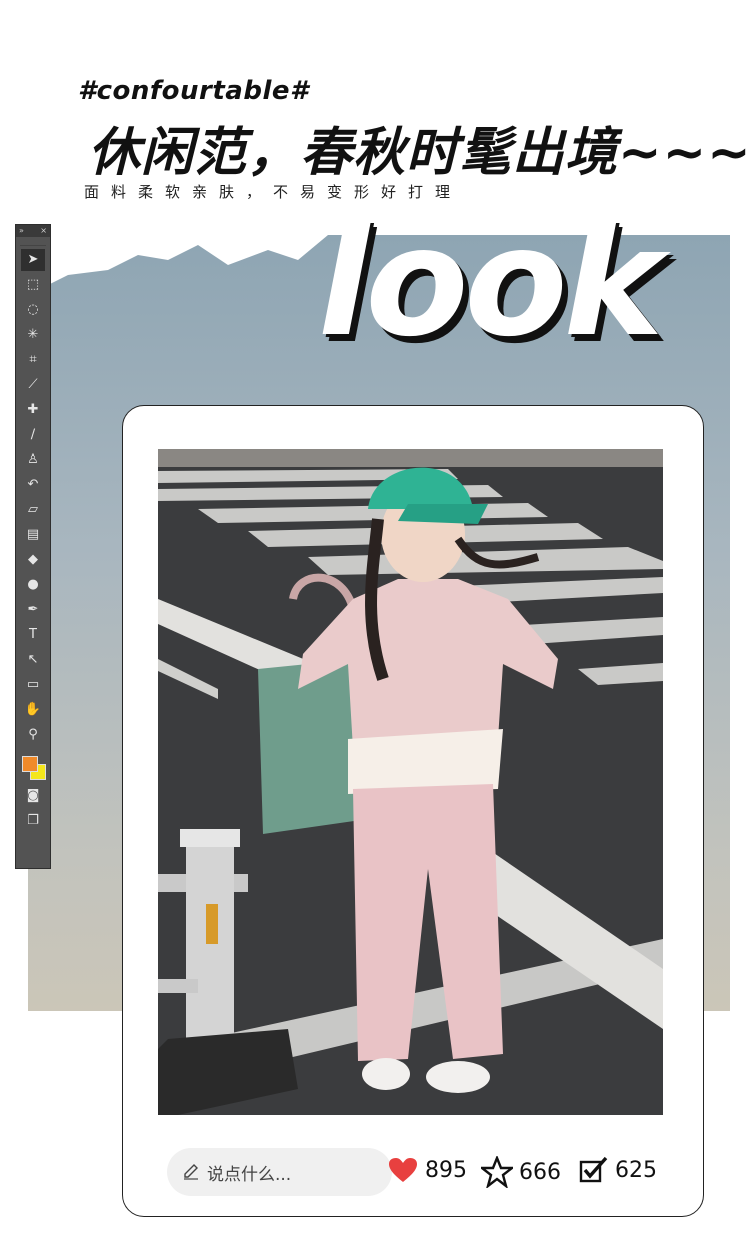 This screenshot has height=1249, width=750. What do you see at coordinates (540, 1172) in the screenshot?
I see `favorite-count: 666` at bounding box center [540, 1172].